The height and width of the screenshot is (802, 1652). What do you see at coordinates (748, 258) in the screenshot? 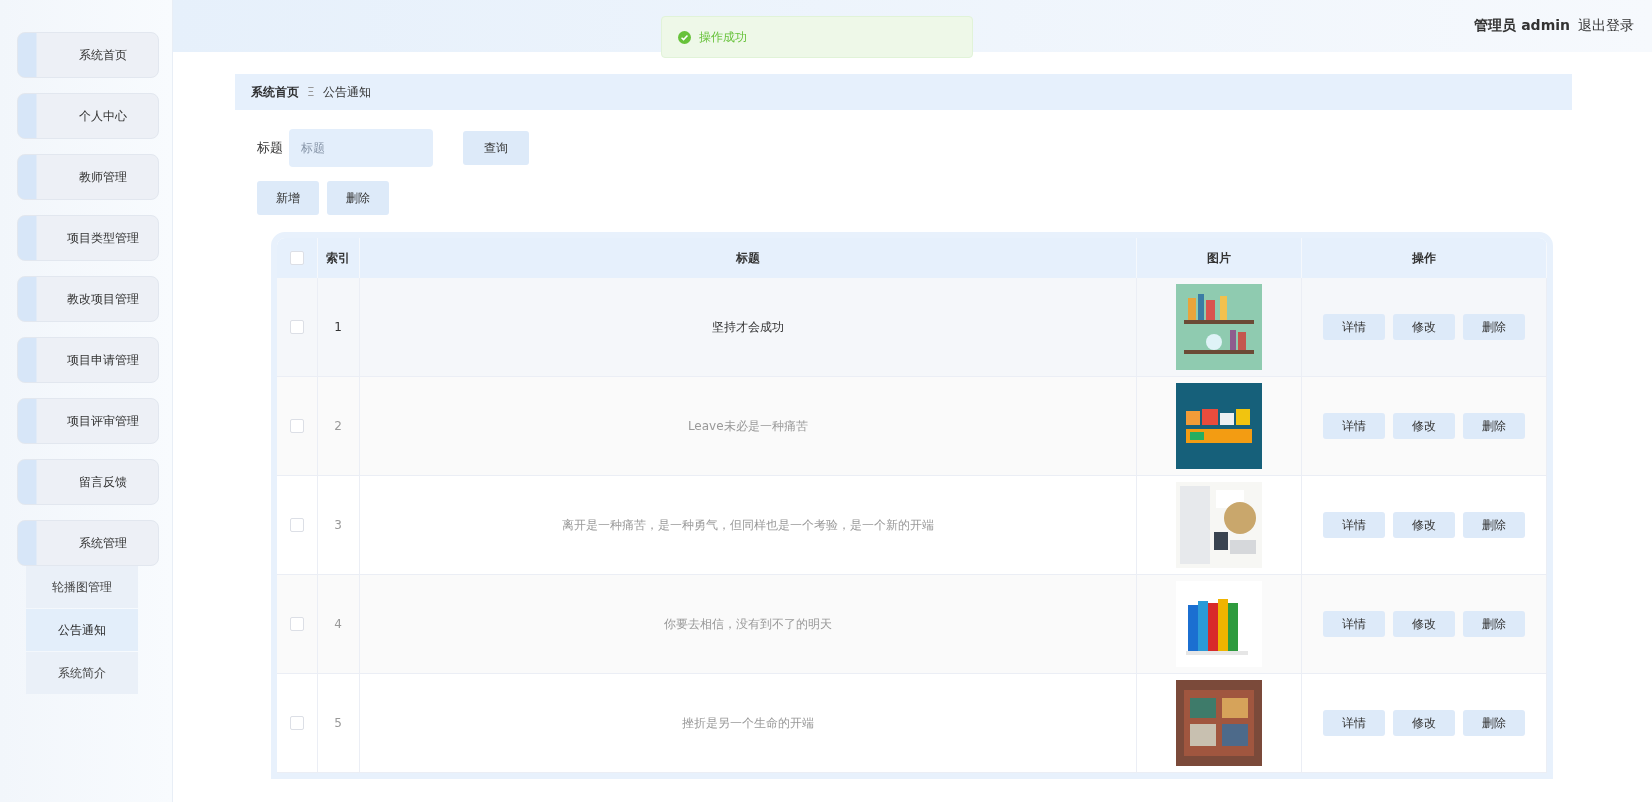
I see `column-header: 标题` at bounding box center [748, 258].